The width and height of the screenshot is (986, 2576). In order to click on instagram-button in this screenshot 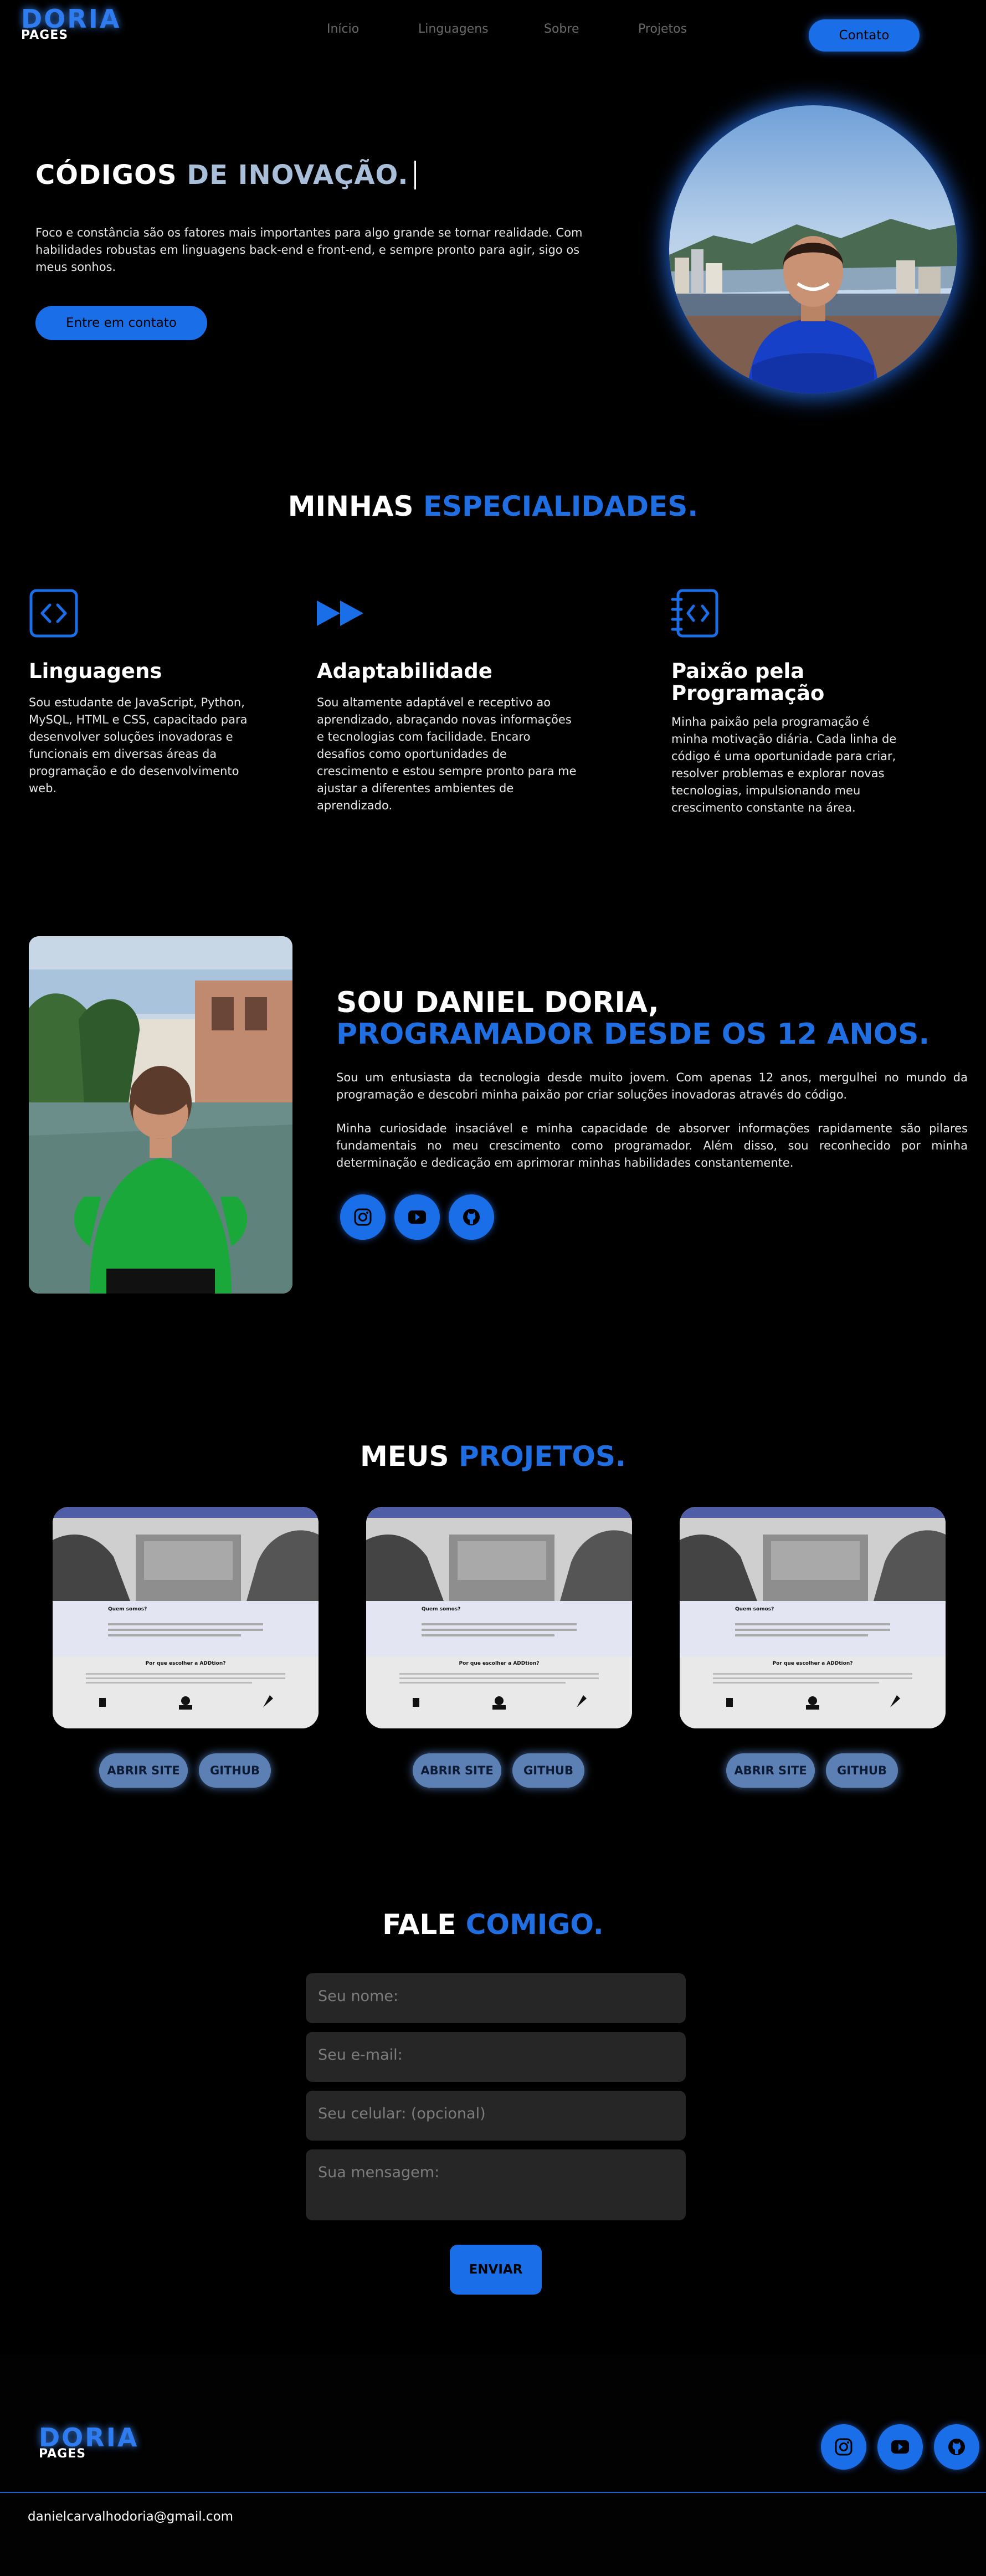, I will do `click(363, 1217)`.